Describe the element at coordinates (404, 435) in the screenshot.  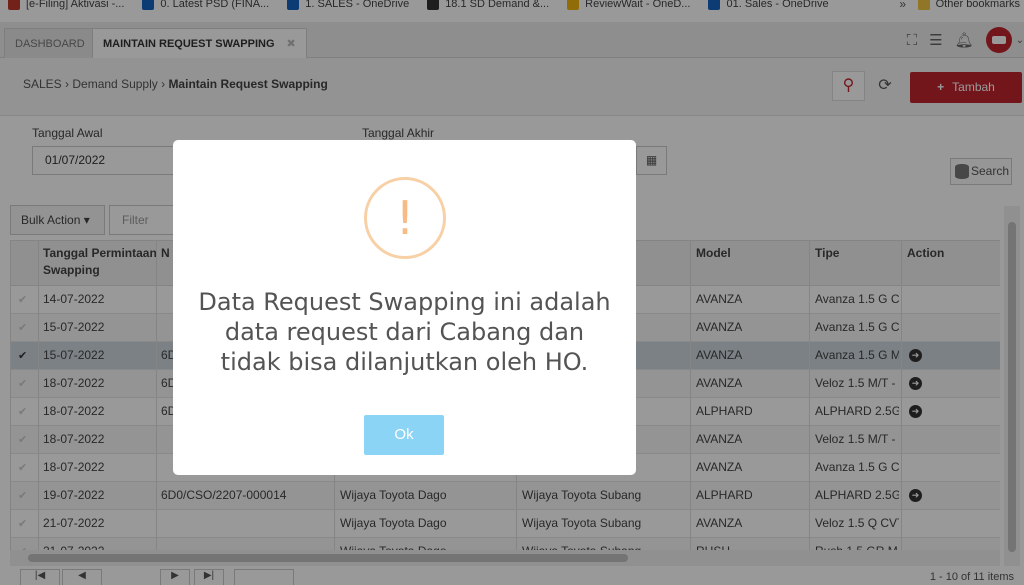
I see `ok-button: Ok` at that location.